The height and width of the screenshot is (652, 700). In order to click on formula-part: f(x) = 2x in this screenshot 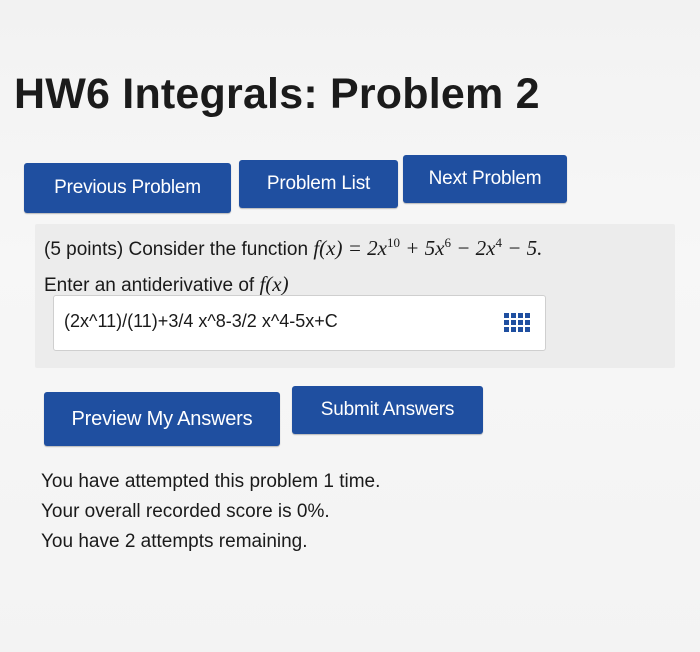, I will do `click(350, 248)`.